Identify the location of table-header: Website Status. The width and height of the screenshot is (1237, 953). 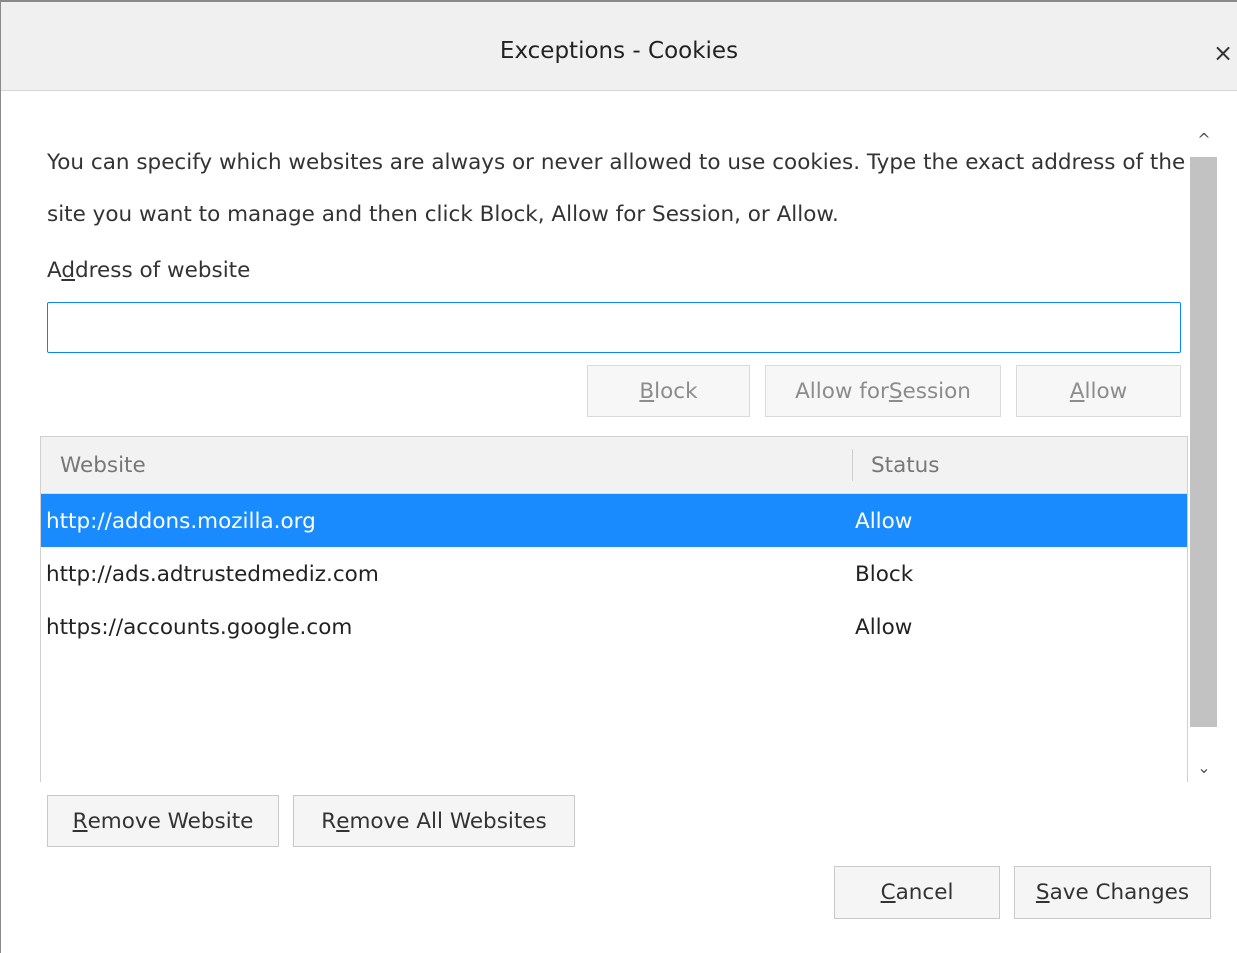
(614, 465).